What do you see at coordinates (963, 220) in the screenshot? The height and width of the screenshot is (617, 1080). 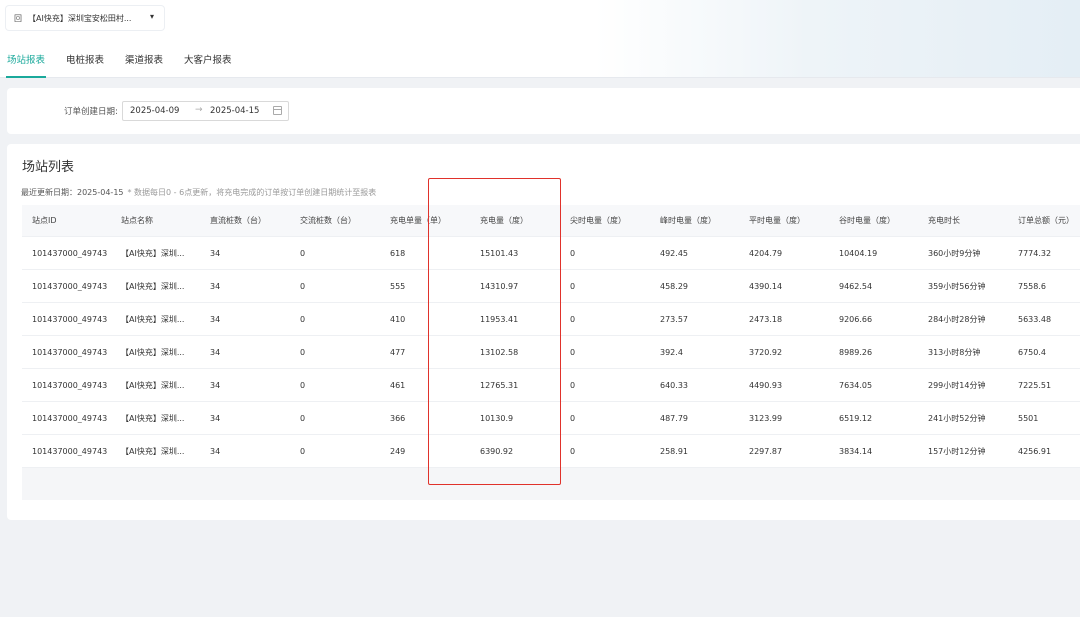 I see `column-header: 充电时长` at bounding box center [963, 220].